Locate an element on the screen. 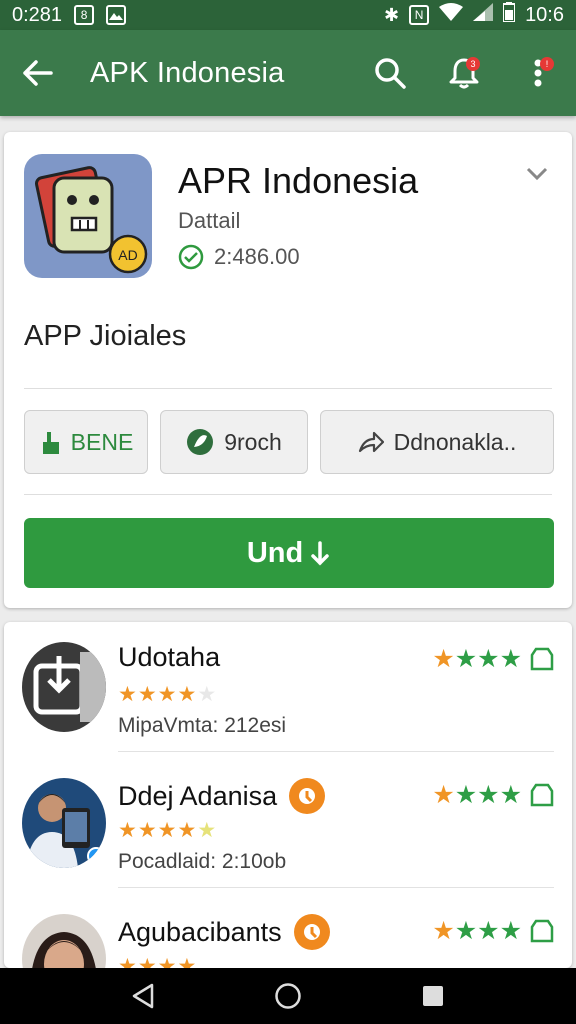  app-bar: APK Indonesia 3 ! is located at coordinates (288, 73).